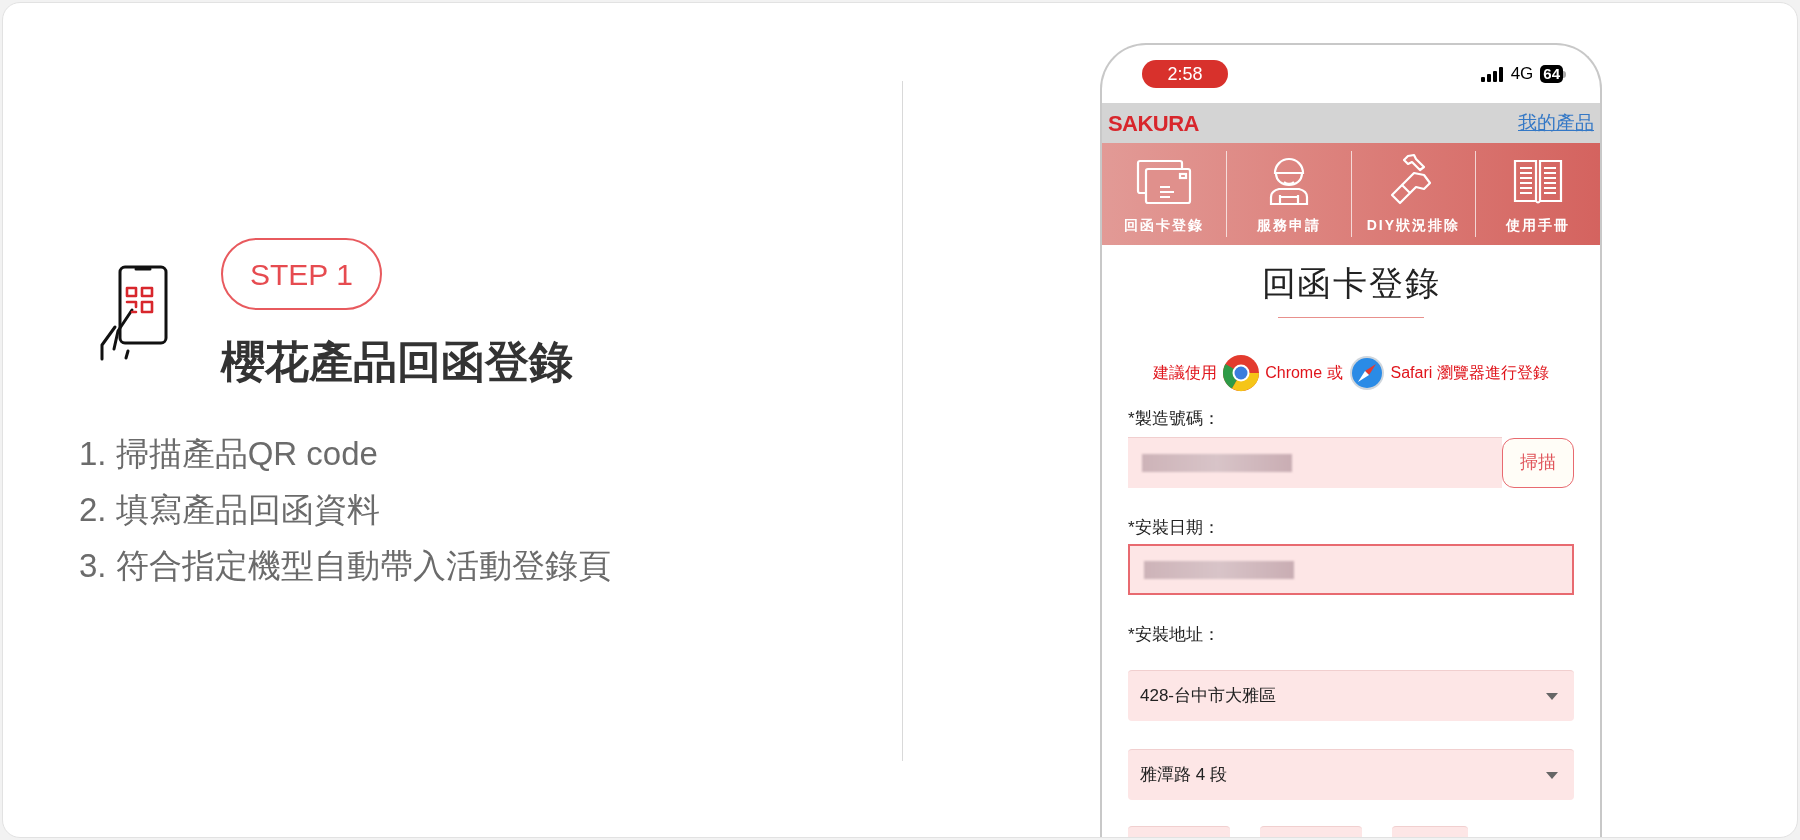  Describe the element at coordinates (1556, 123) in the screenshot. I see `my-products-link: 我的產品` at that location.